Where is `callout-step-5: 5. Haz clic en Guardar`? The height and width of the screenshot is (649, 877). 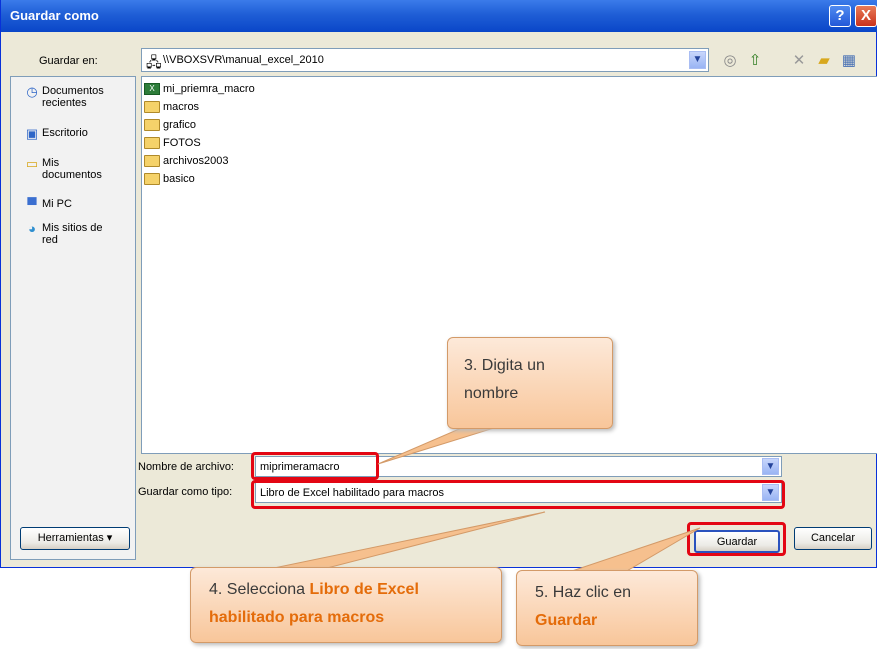
callout-step-5: 5. Haz clic en Guardar is located at coordinates (607, 608).